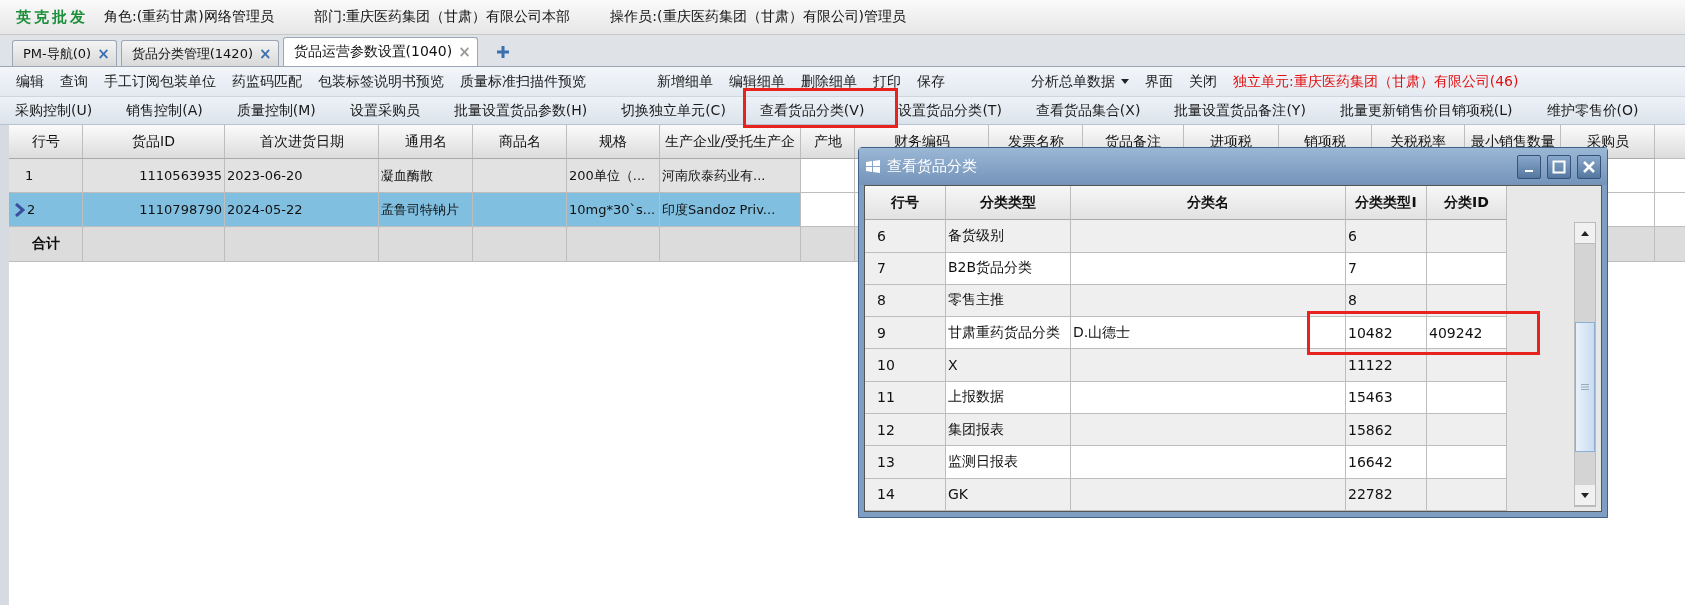 Image resolution: width=1685 pixels, height=605 pixels. What do you see at coordinates (1008, 203) in the screenshot?
I see `column-header: 分类类型` at bounding box center [1008, 203].